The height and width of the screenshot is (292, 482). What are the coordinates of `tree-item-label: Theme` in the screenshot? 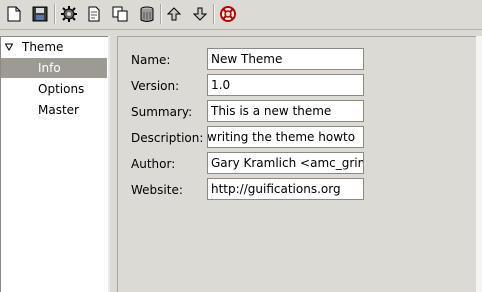 It's located at (43, 47).